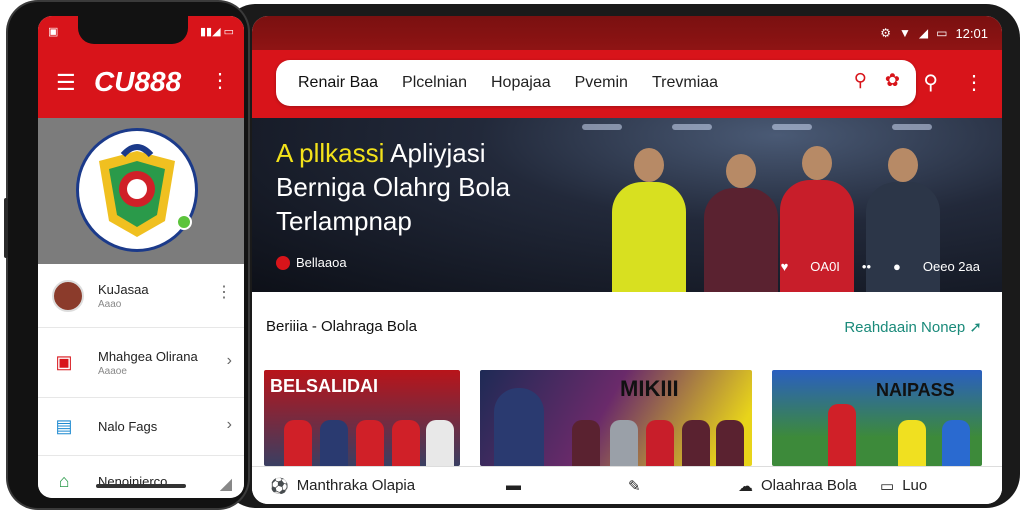 This screenshot has width=1024, height=512. What do you see at coordinates (616, 418) in the screenshot?
I see `news-card: MIKIII` at bounding box center [616, 418].